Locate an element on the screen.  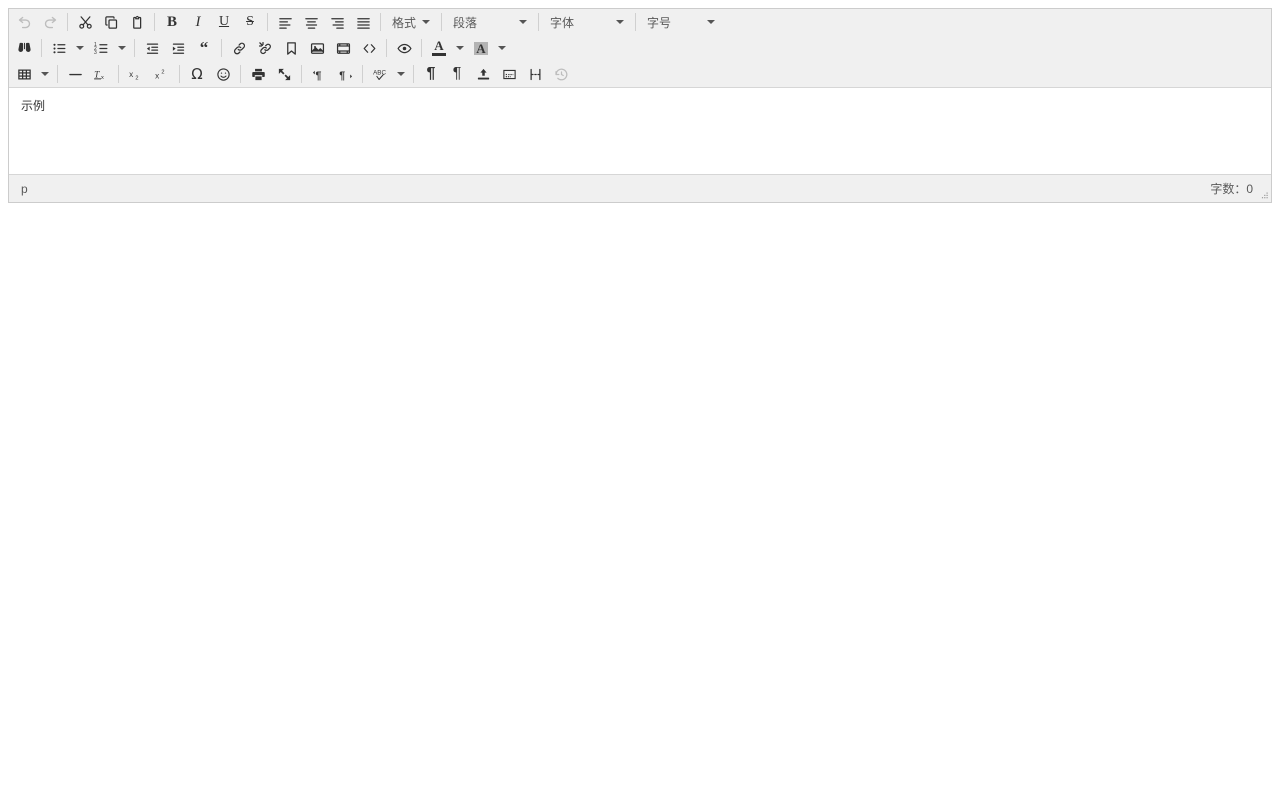
bold-button: B is located at coordinates (172, 22).